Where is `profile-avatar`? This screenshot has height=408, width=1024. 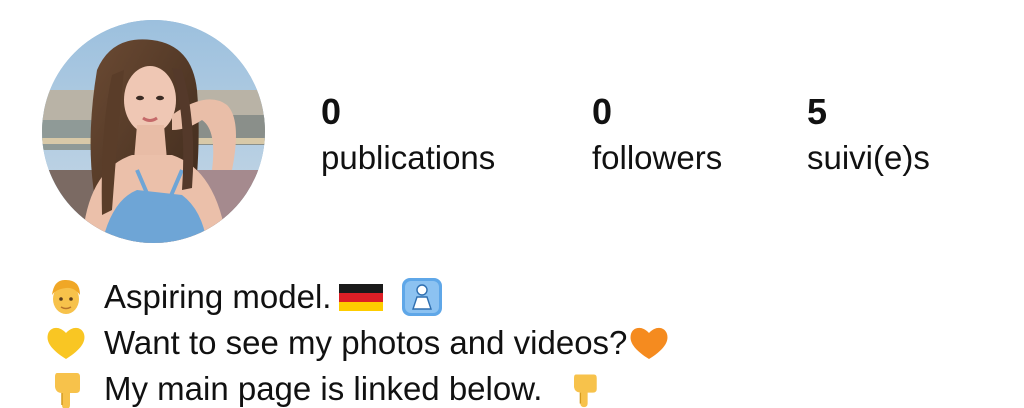 profile-avatar is located at coordinates (153, 131).